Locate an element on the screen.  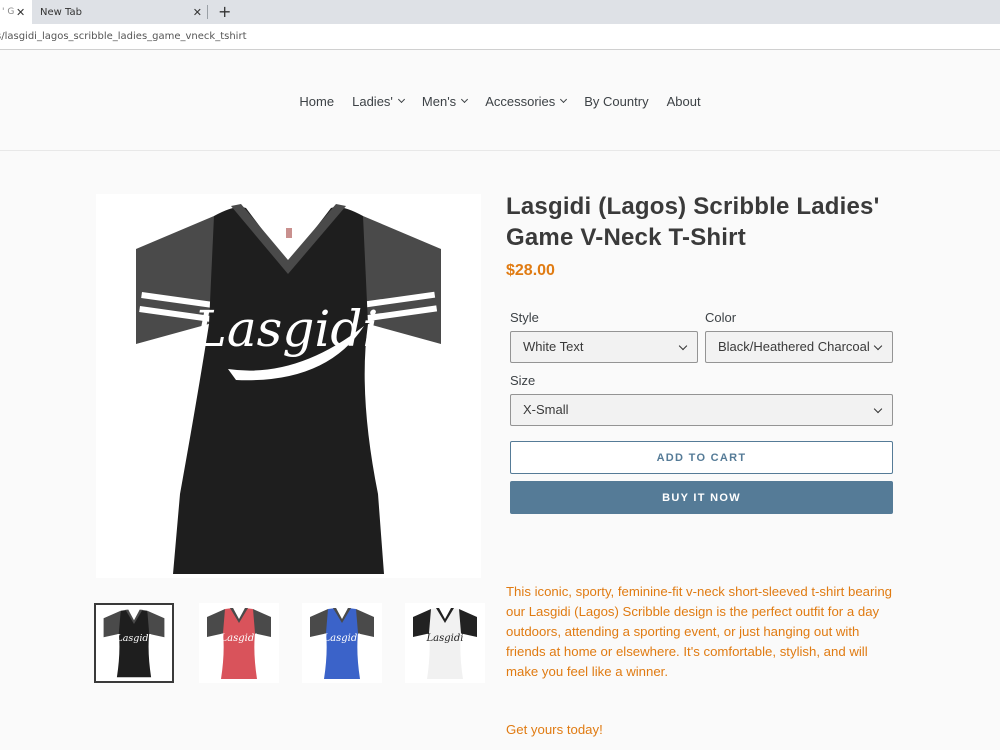
nav-item-label: Home is located at coordinates (317, 101).